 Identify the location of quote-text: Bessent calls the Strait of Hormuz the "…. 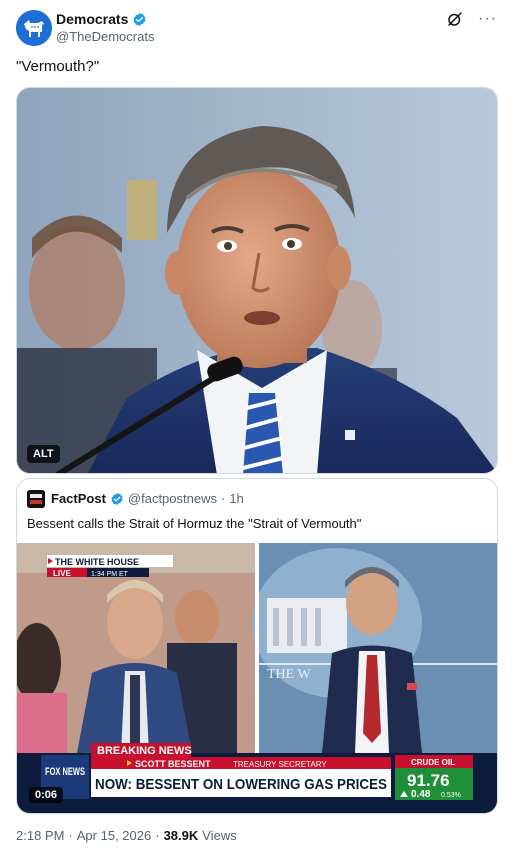
(194, 523).